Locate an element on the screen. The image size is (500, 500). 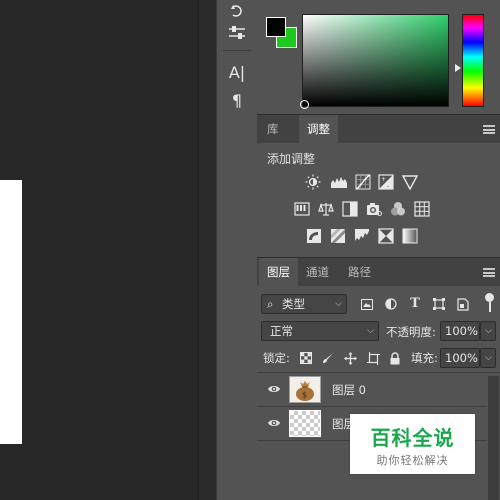
lock-artboard-icon is located at coordinates (373, 358).